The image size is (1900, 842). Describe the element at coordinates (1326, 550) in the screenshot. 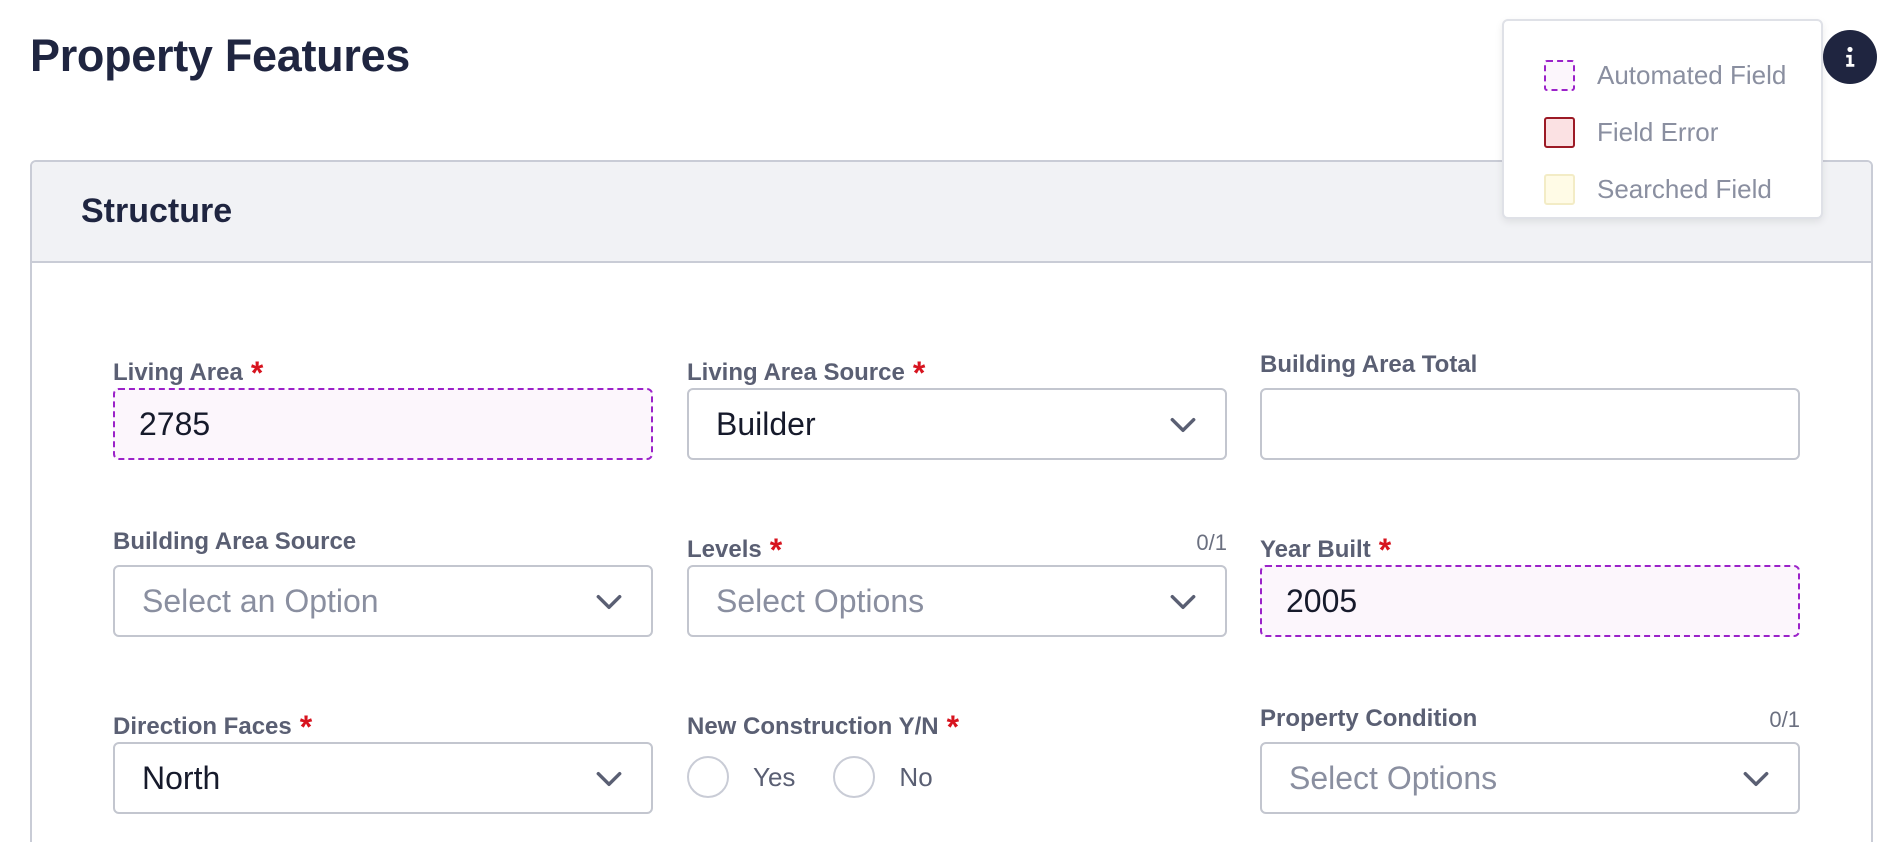

I see `year-built-label: Year Built *` at that location.